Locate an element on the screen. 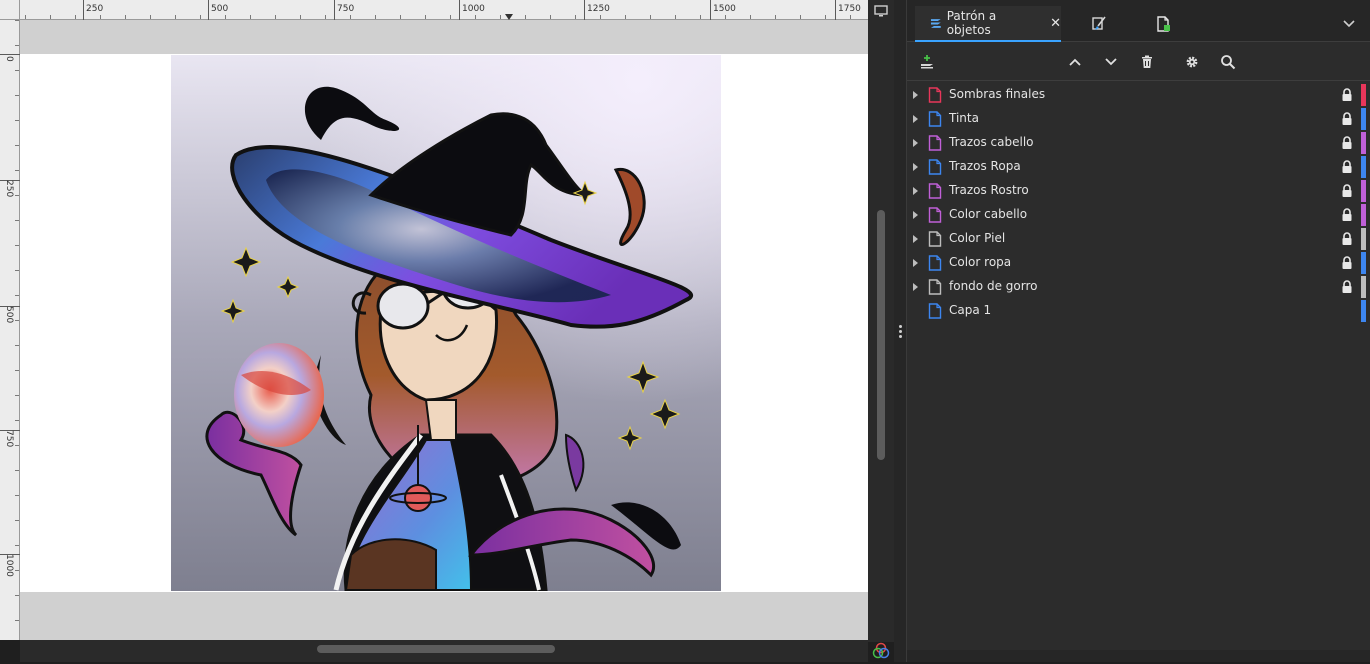  horizontal-ruler: 250 500 750 1000 1250 1500 1750 is located at coordinates (434, 10).